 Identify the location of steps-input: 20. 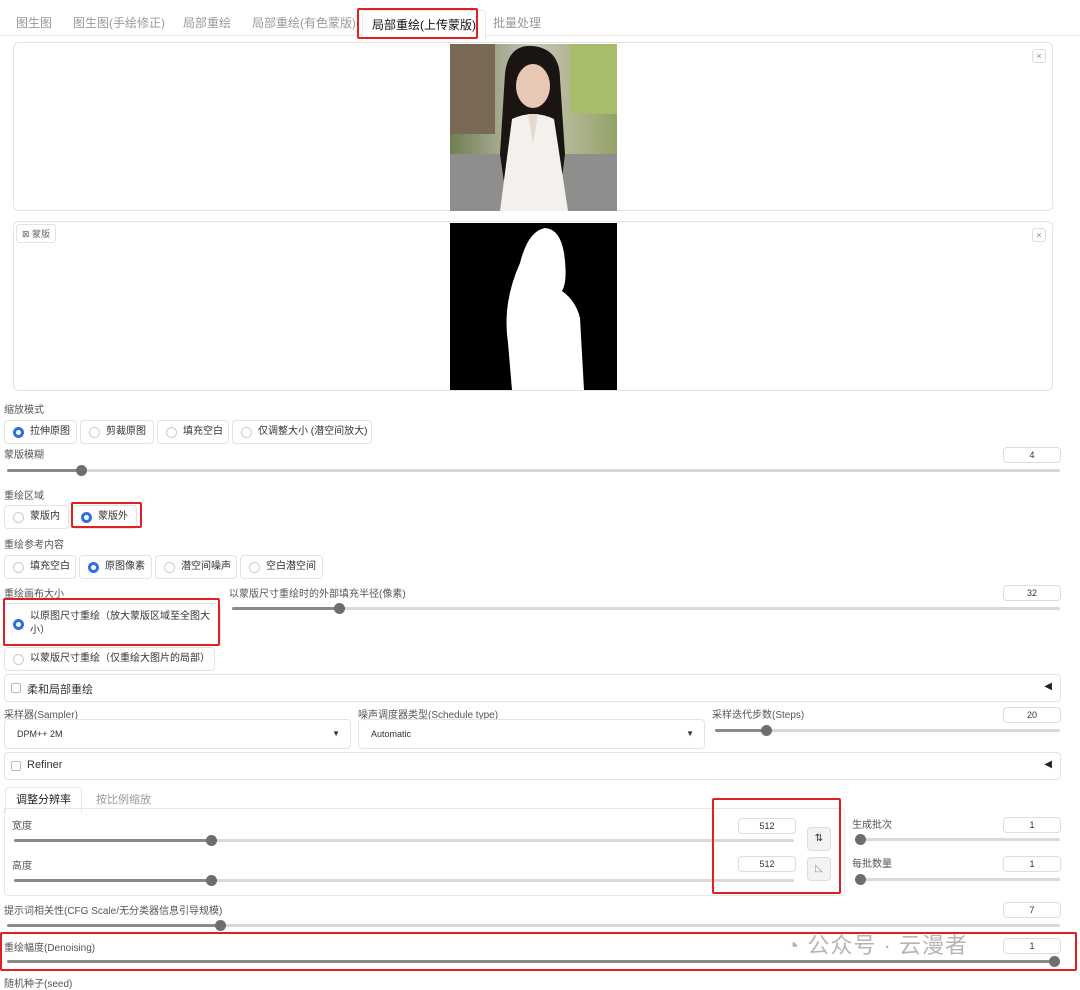
(1032, 715).